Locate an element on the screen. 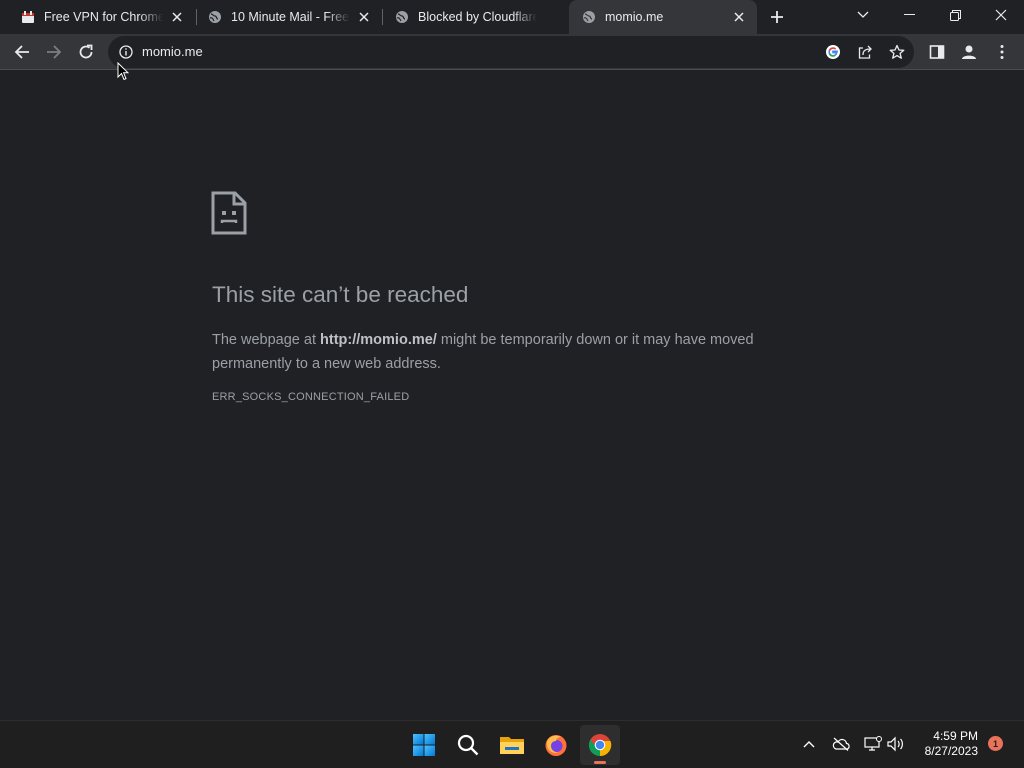  minimize-icon is located at coordinates (909, 14).